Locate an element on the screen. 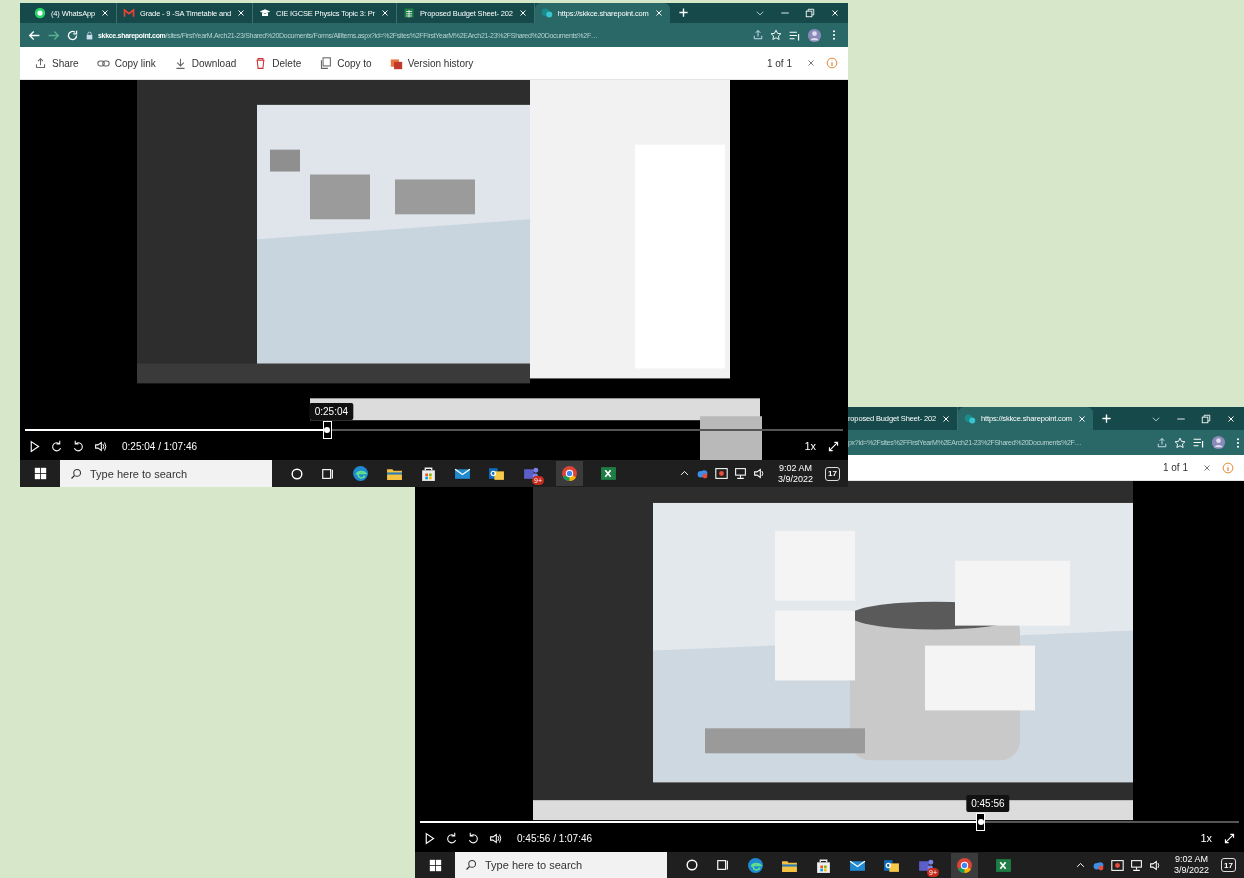 Image resolution: width=1244 pixels, height=878 pixels. copy-icon is located at coordinates (326, 63).